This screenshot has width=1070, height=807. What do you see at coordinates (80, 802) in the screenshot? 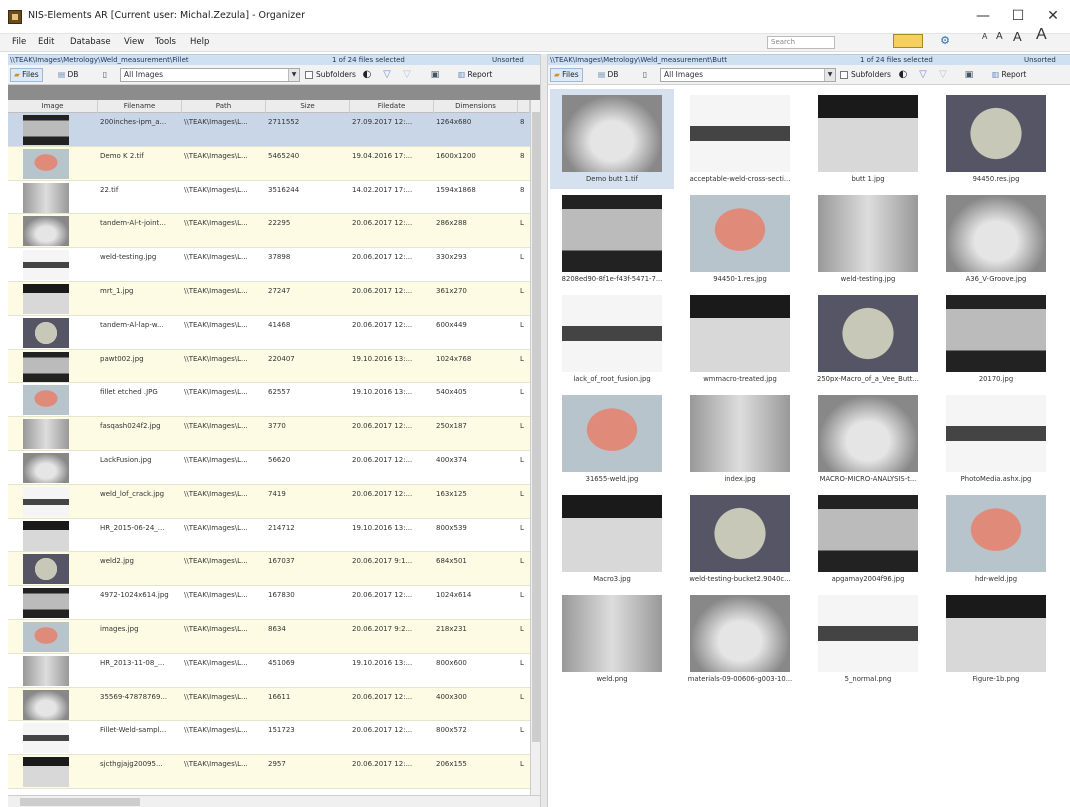
I see `left-horizontal-scroll-thumb` at bounding box center [80, 802].